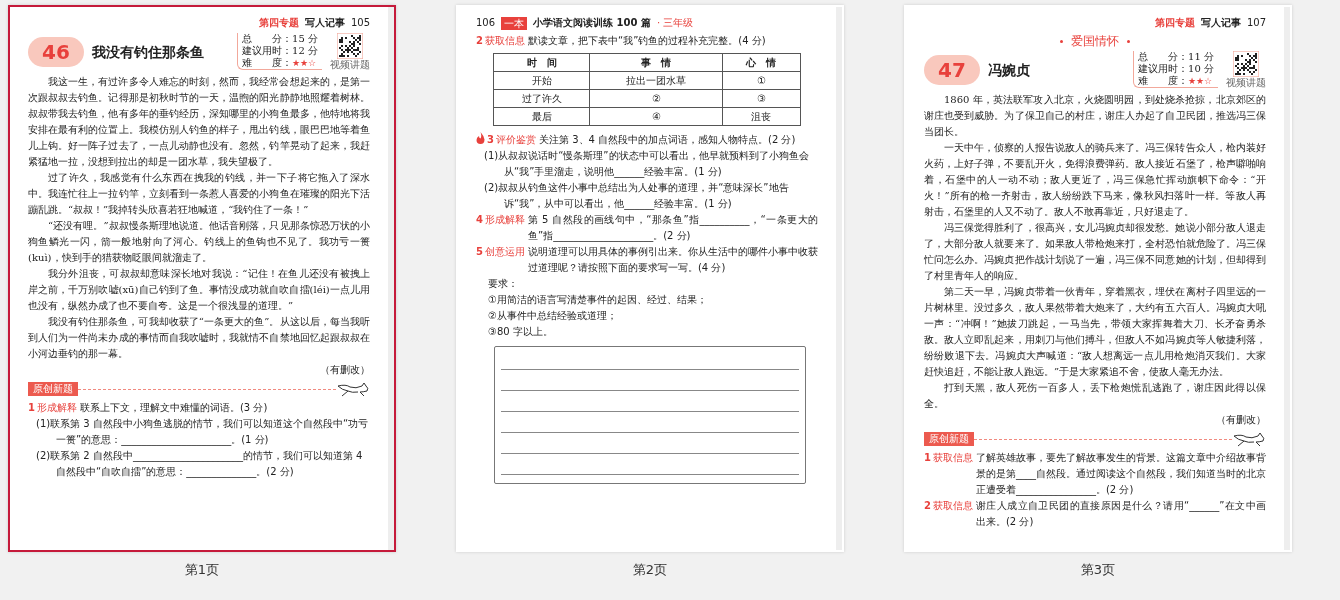 The height and width of the screenshot is (600, 1340). What do you see at coordinates (637, 196) in the screenshot?
I see `sub-question: (2)叔叔从钓鱼这件小事中总结出为人处事的道理，并“意味深长”地告诉“我”，从中可以看出，他______经验丰富。(1 分)` at bounding box center [637, 196].